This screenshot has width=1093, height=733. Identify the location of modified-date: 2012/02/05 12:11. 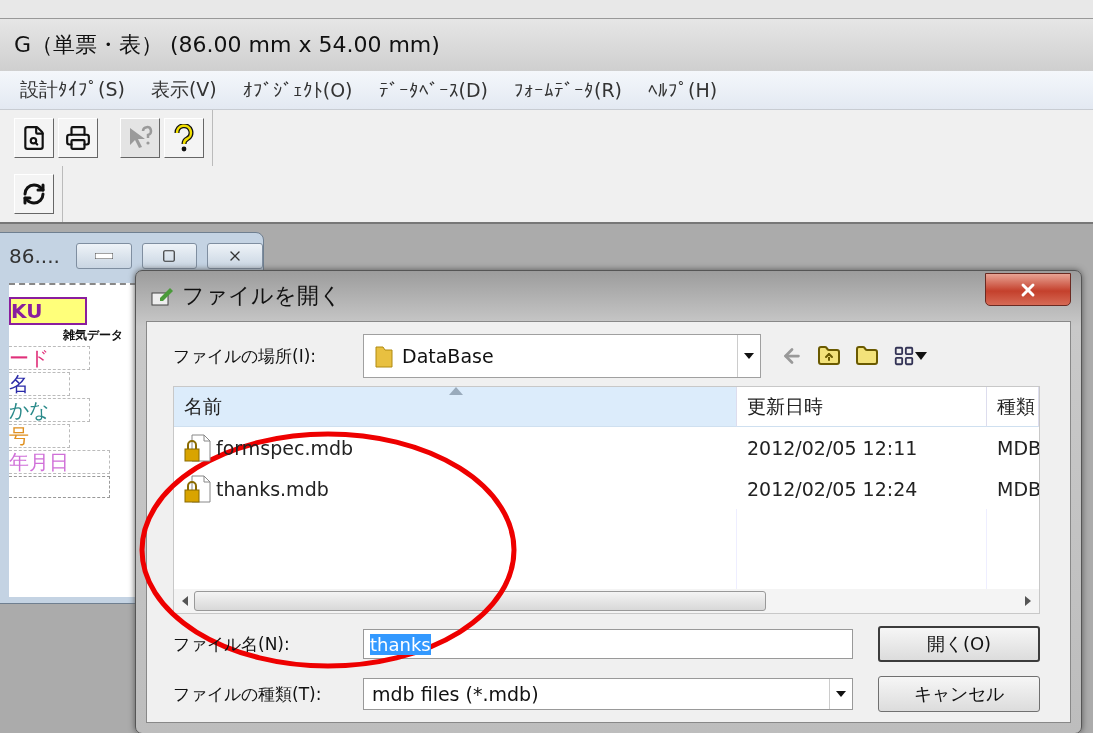
(832, 447).